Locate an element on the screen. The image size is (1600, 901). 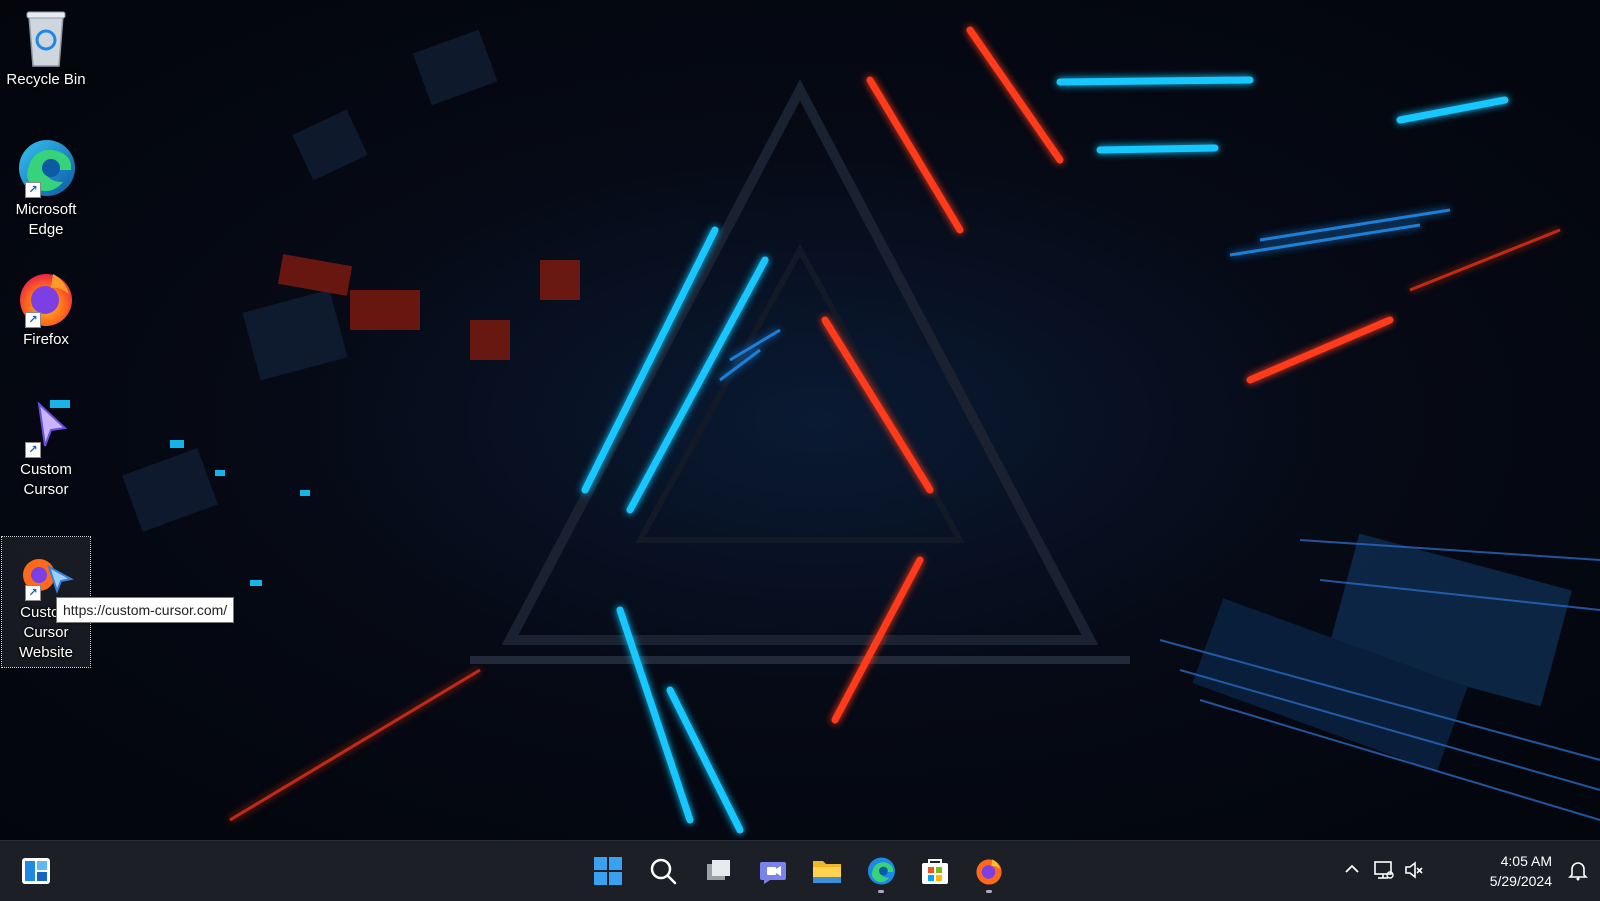
taskbar: 4:05 AM 5/29/2024 is located at coordinates (800, 870).